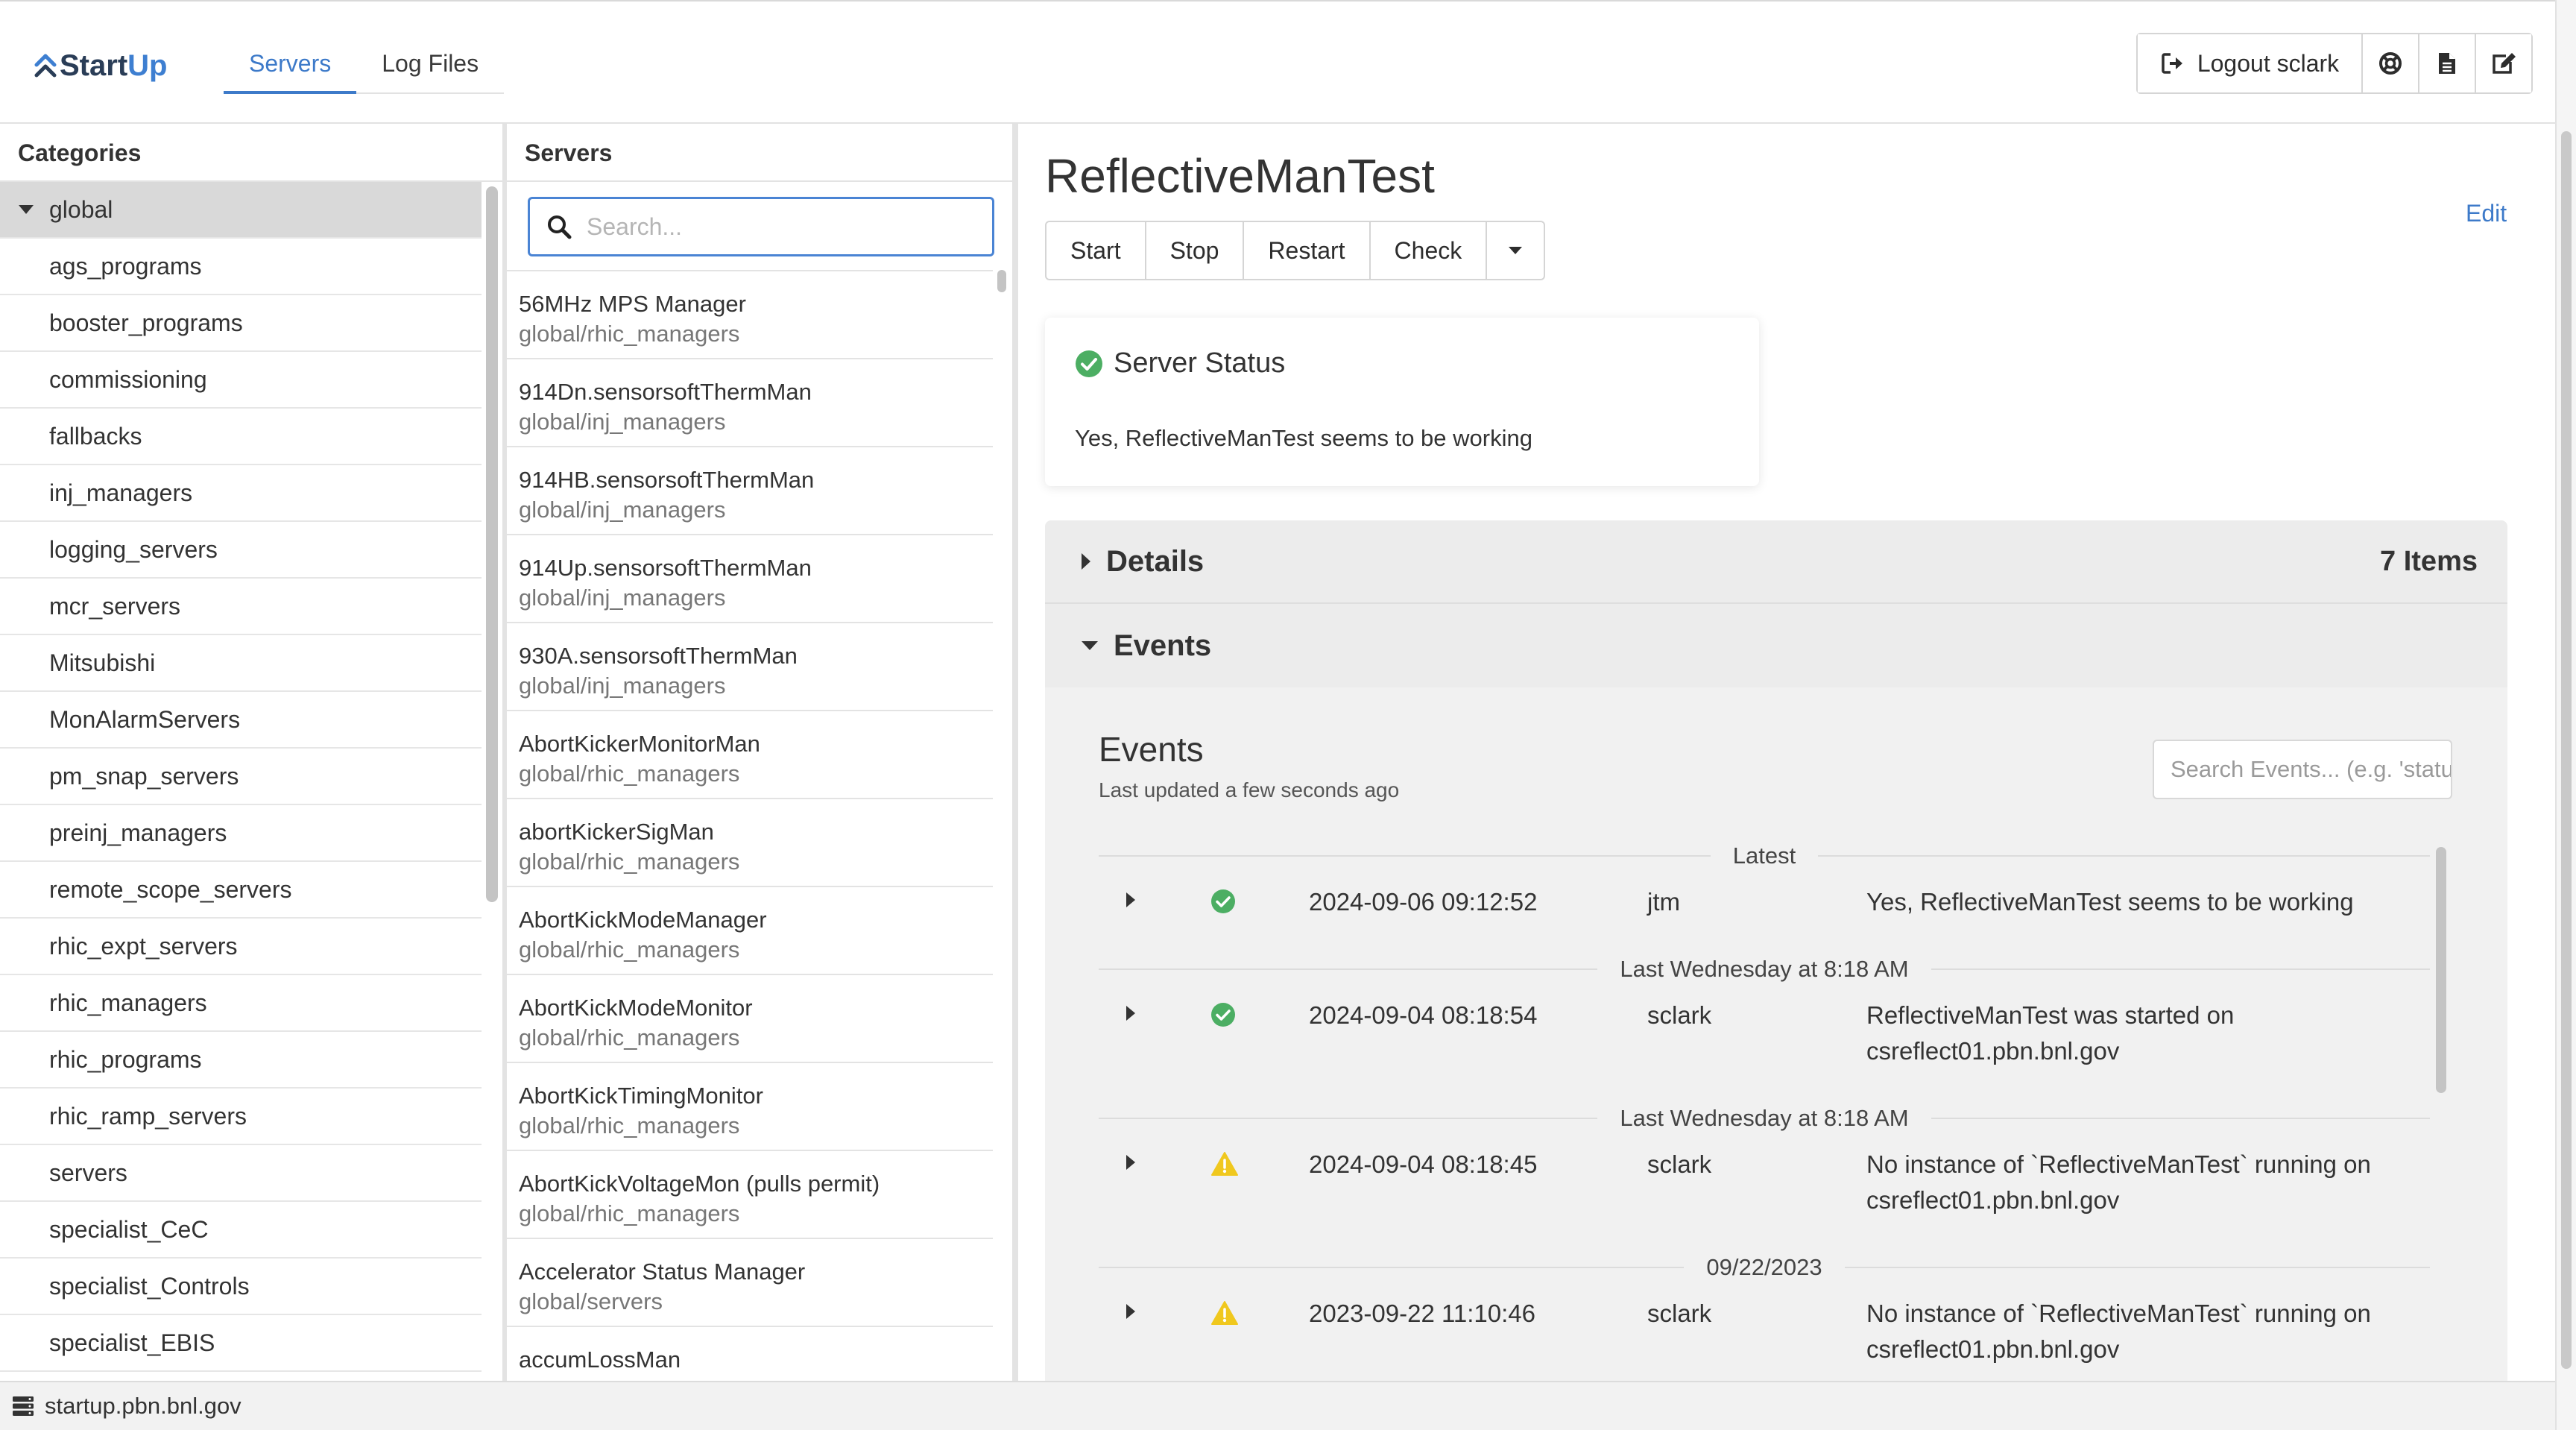 The height and width of the screenshot is (1430, 2576). What do you see at coordinates (290, 65) in the screenshot?
I see `tab-servers: Servers` at bounding box center [290, 65].